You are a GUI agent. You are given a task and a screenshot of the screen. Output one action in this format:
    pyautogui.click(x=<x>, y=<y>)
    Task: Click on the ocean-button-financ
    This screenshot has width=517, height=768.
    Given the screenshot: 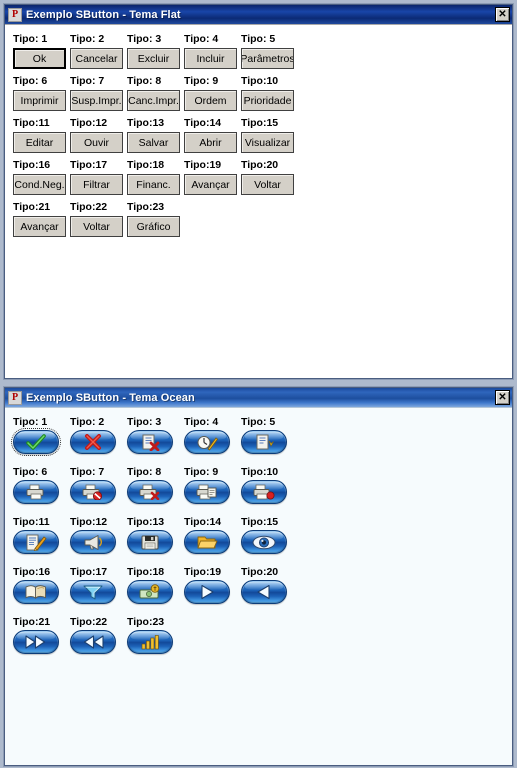 What is the action you would take?
    pyautogui.click(x=150, y=592)
    